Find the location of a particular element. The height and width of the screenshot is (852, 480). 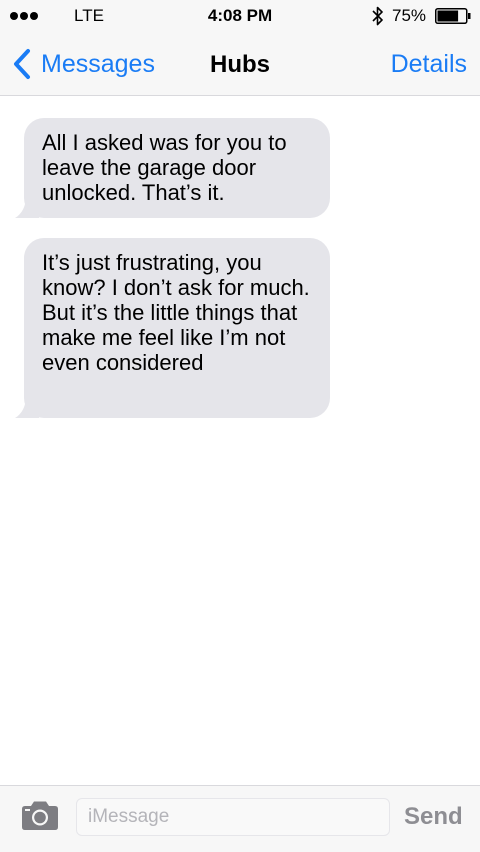

camera-icon is located at coordinates (40, 816).